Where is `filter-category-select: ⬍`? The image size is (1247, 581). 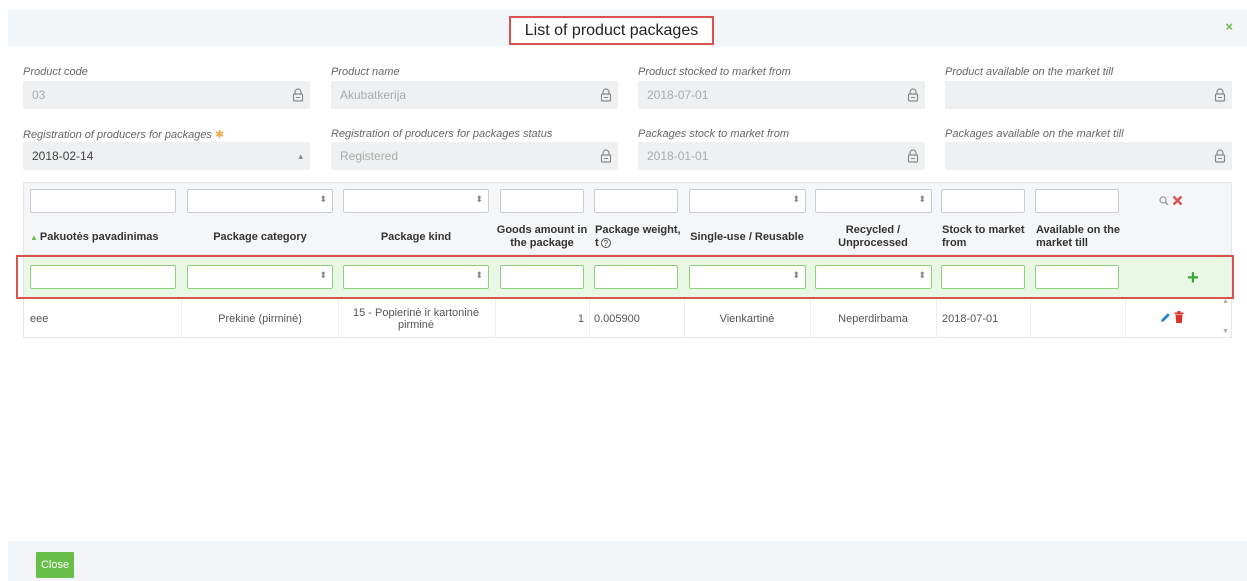
filter-category-select: ⬍ is located at coordinates (260, 201).